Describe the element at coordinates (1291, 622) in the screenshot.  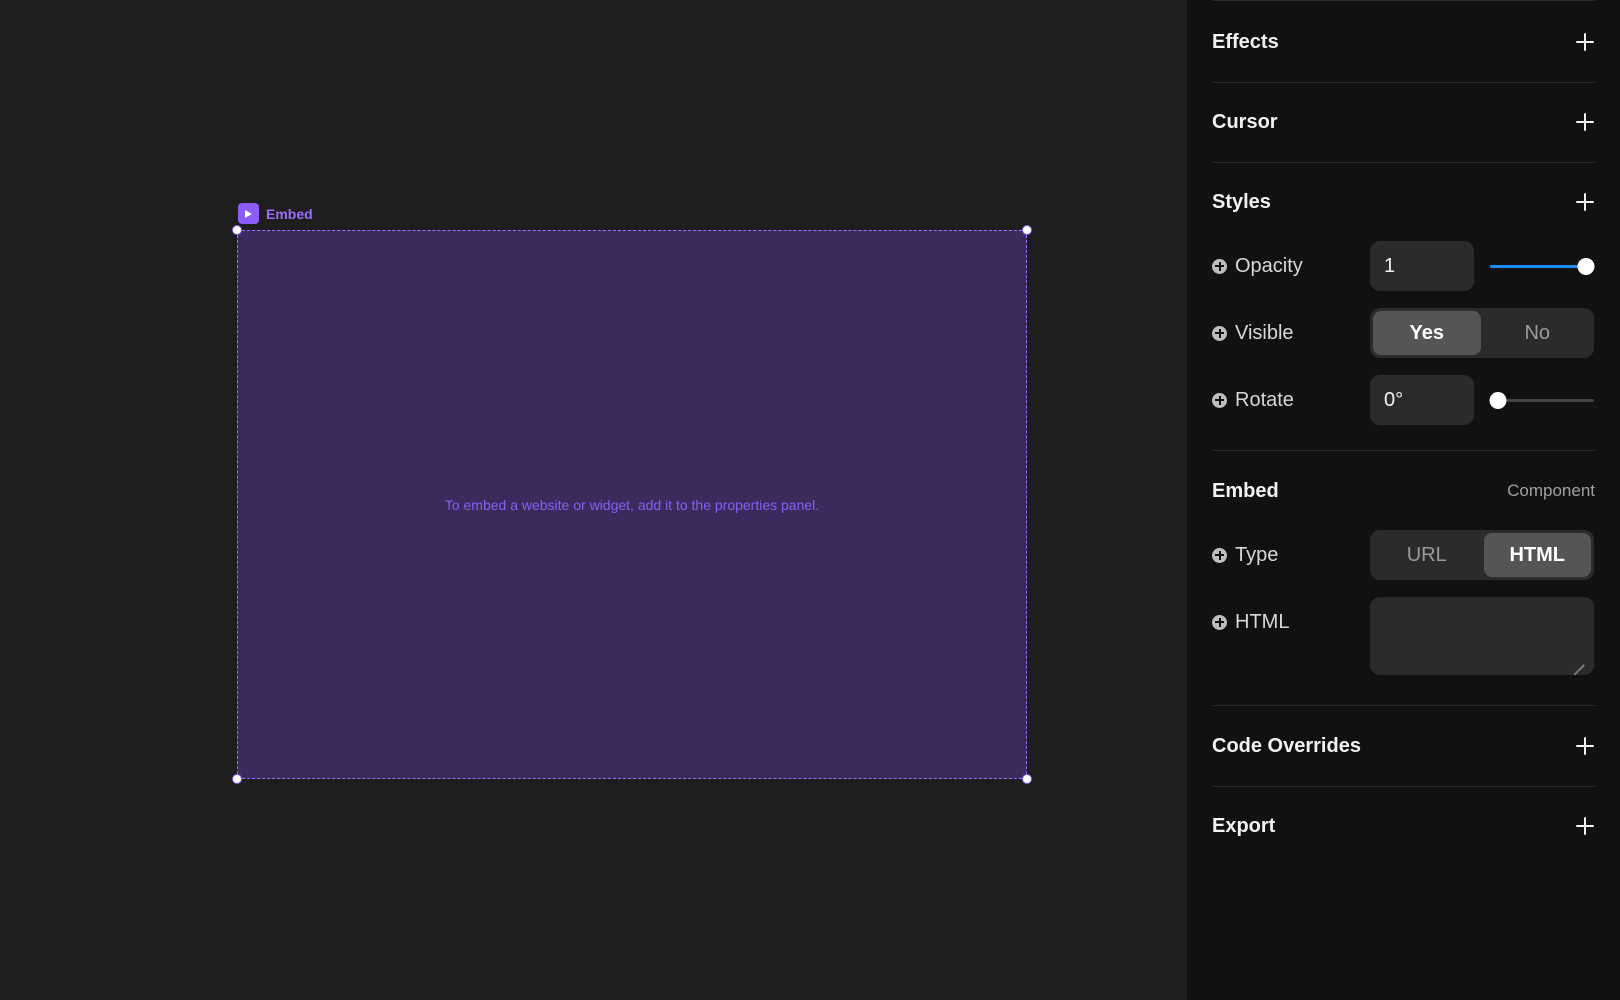
I see `html-label: HTML` at that location.